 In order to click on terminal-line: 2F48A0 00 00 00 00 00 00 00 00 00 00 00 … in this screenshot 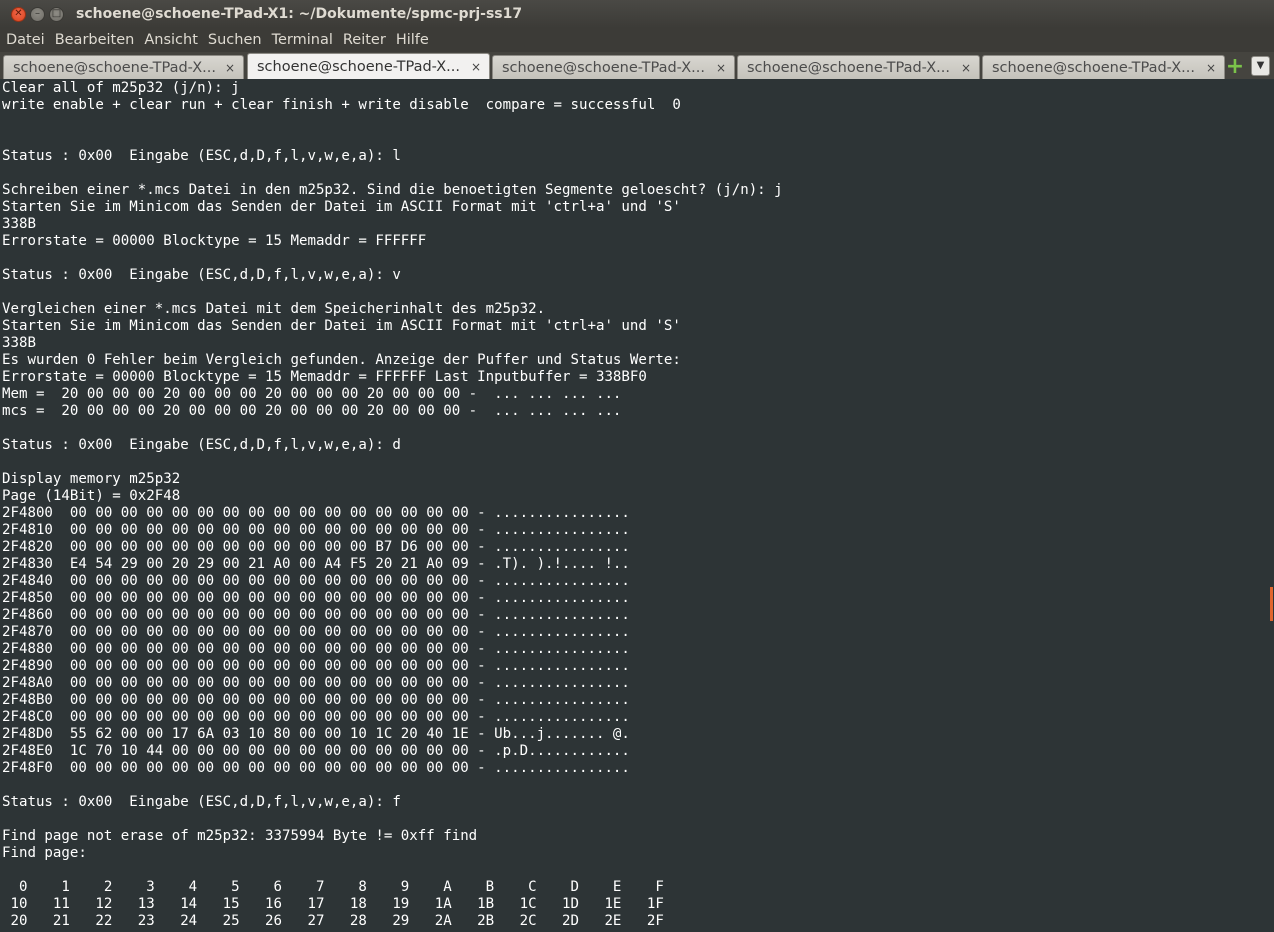, I will do `click(316, 683)`.